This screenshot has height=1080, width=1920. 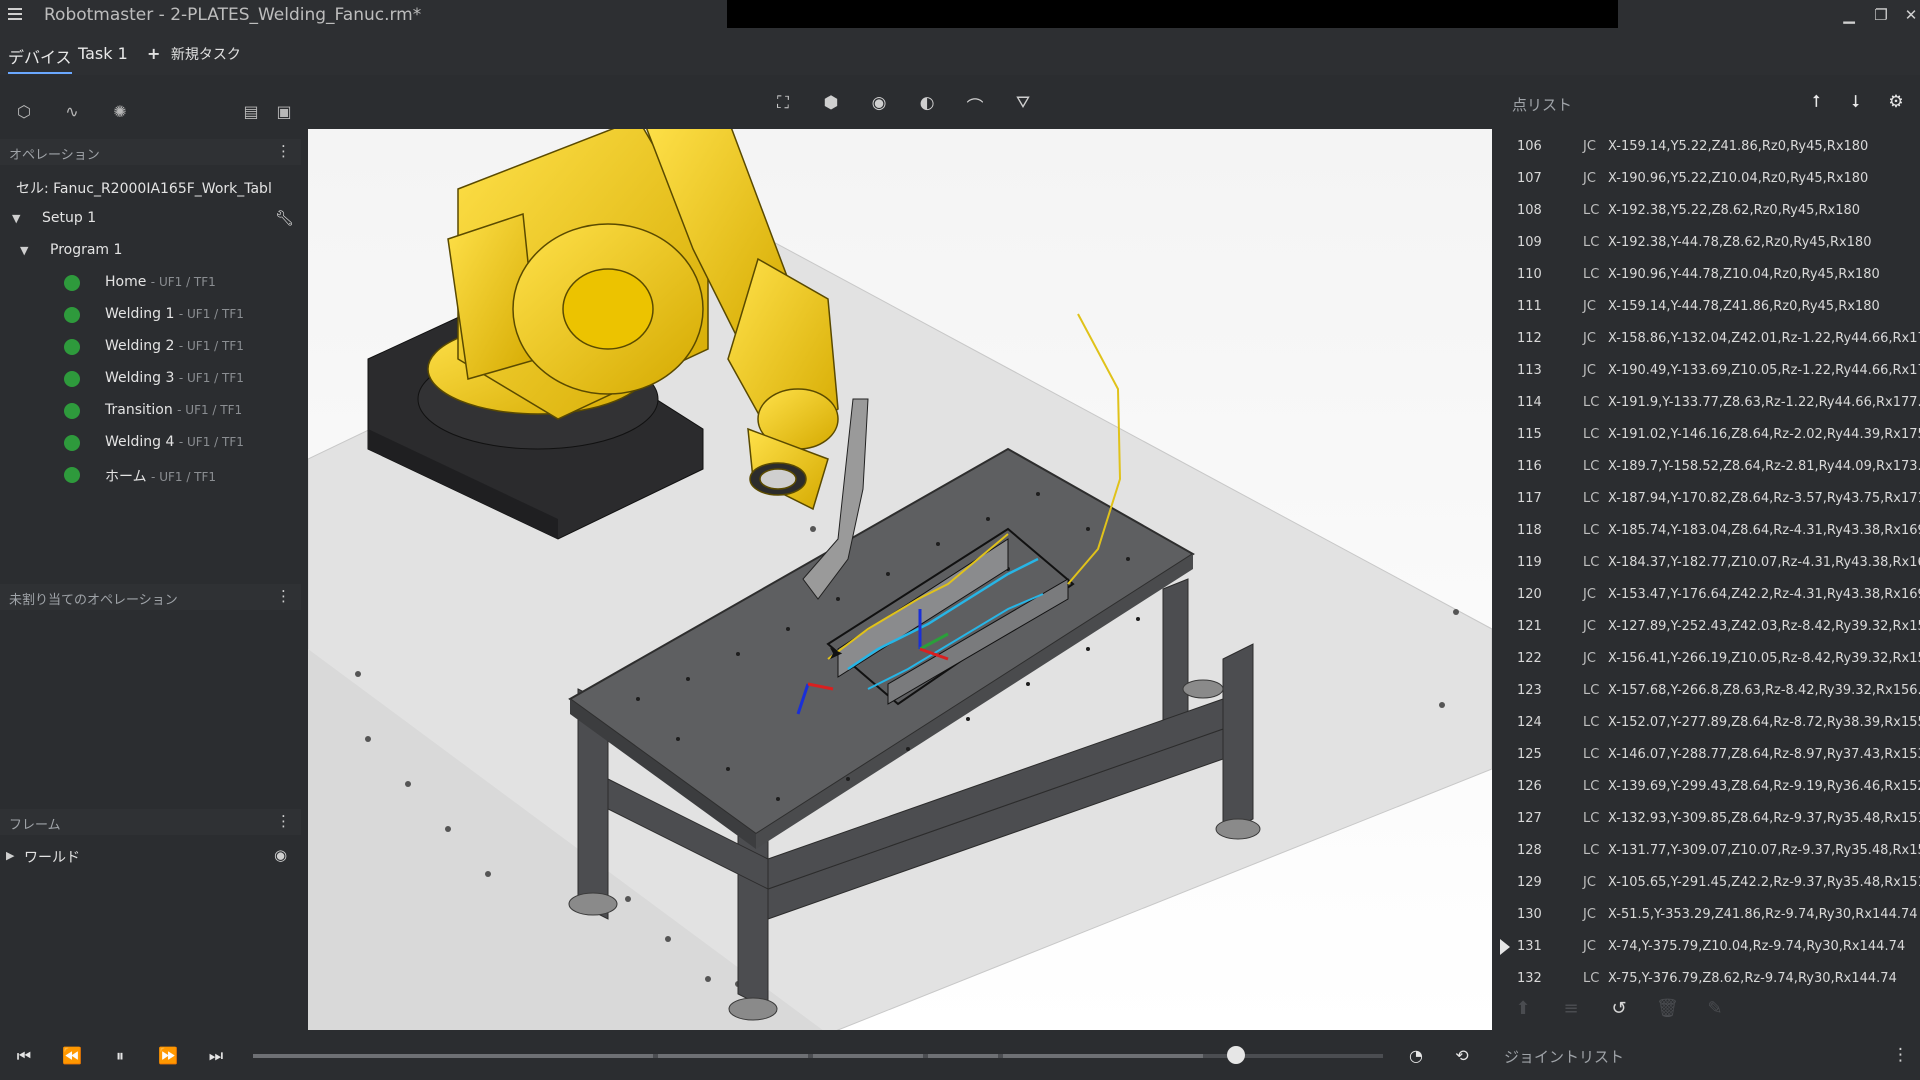 I want to click on operation-item: Welding 3 - UF1 / TF1, so click(x=150, y=379).